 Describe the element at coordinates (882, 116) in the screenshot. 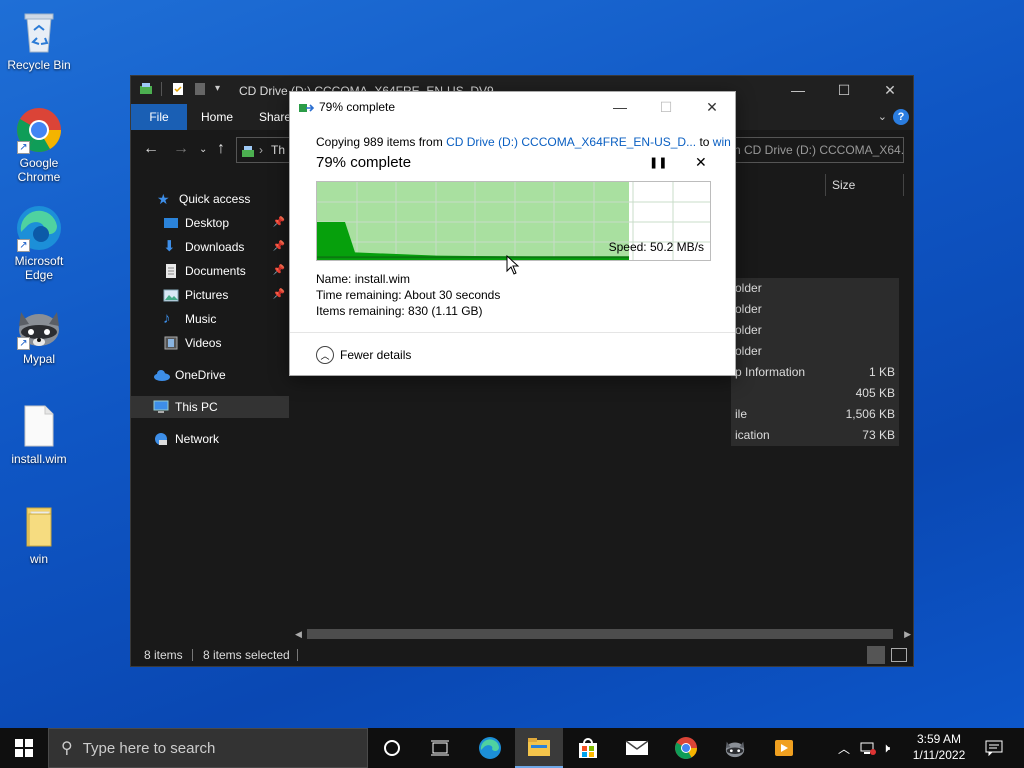

I see `expand-ribbon-icon: ⌄` at that location.